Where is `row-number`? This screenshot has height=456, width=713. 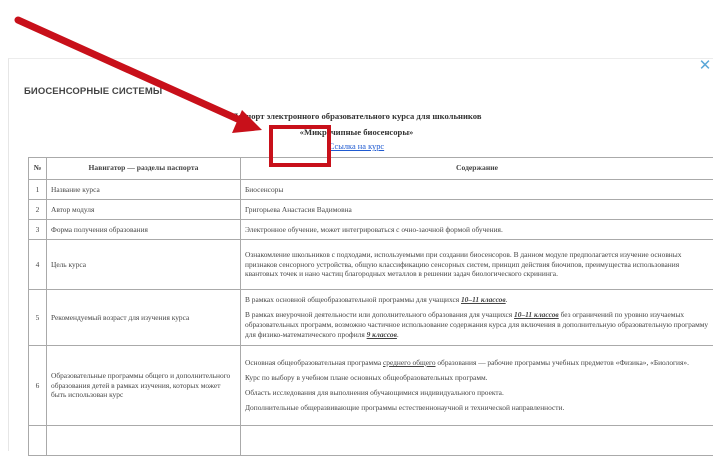 row-number is located at coordinates (38, 441).